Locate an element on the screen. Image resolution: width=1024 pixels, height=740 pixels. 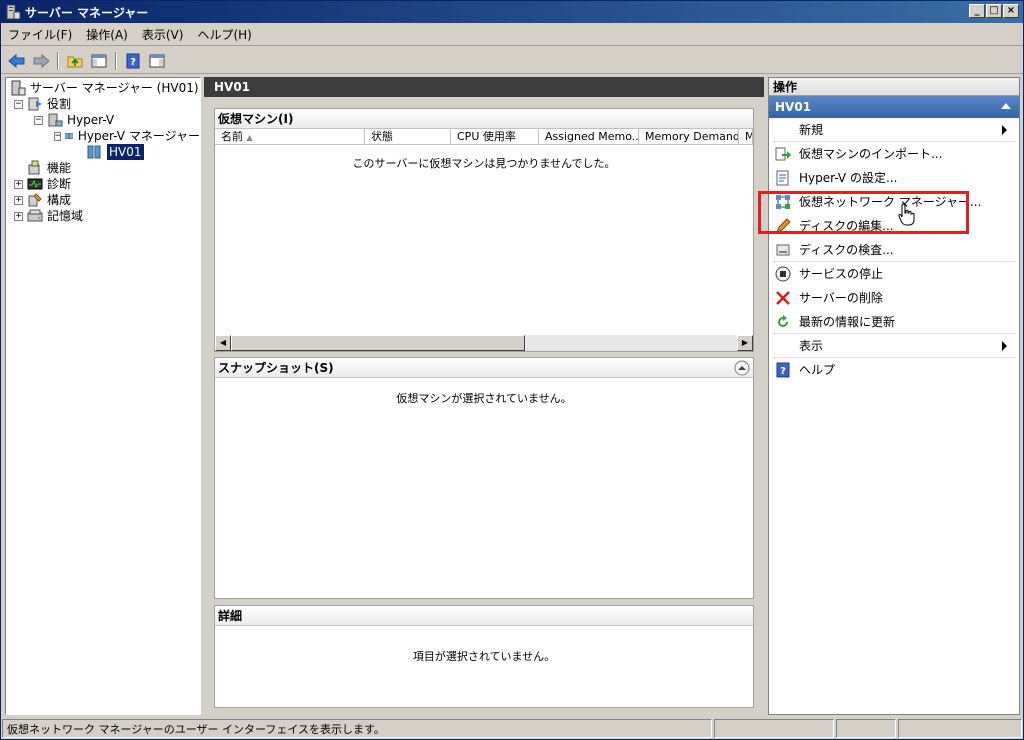
toolbar-separator is located at coordinates (116, 60).